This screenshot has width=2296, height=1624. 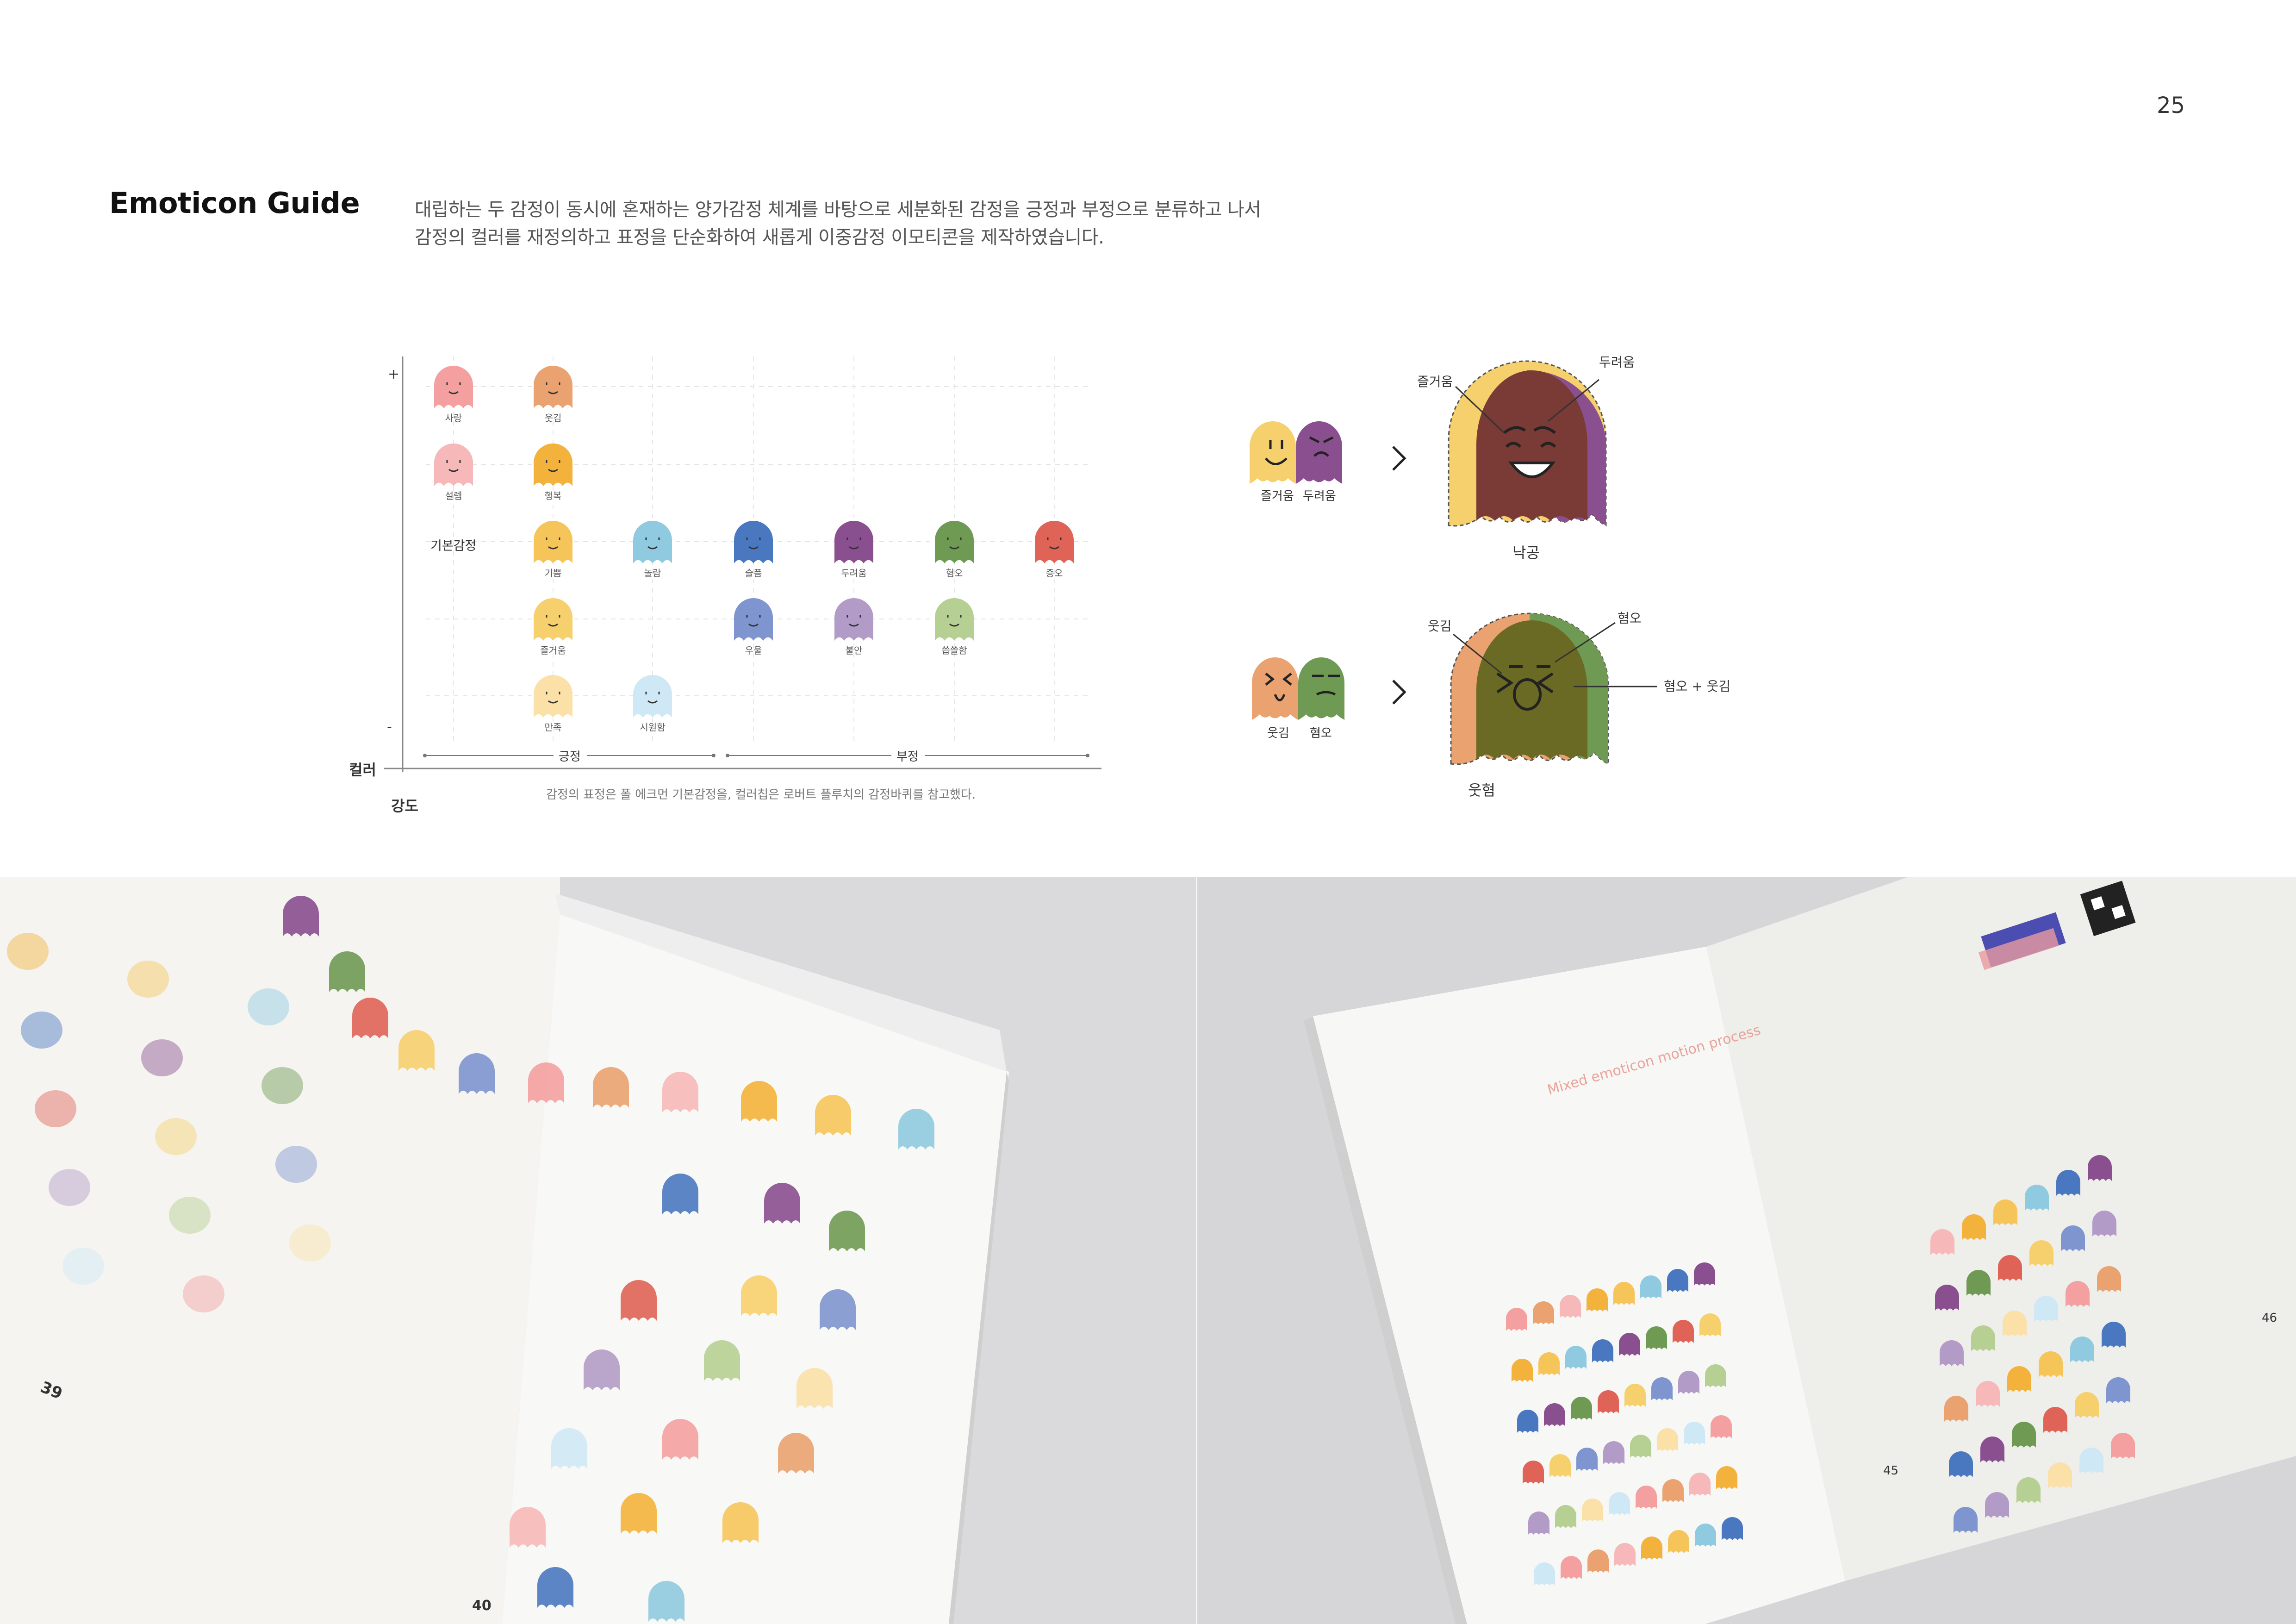 What do you see at coordinates (1890, 1471) in the screenshot?
I see `right-book-page-left: 45` at bounding box center [1890, 1471].